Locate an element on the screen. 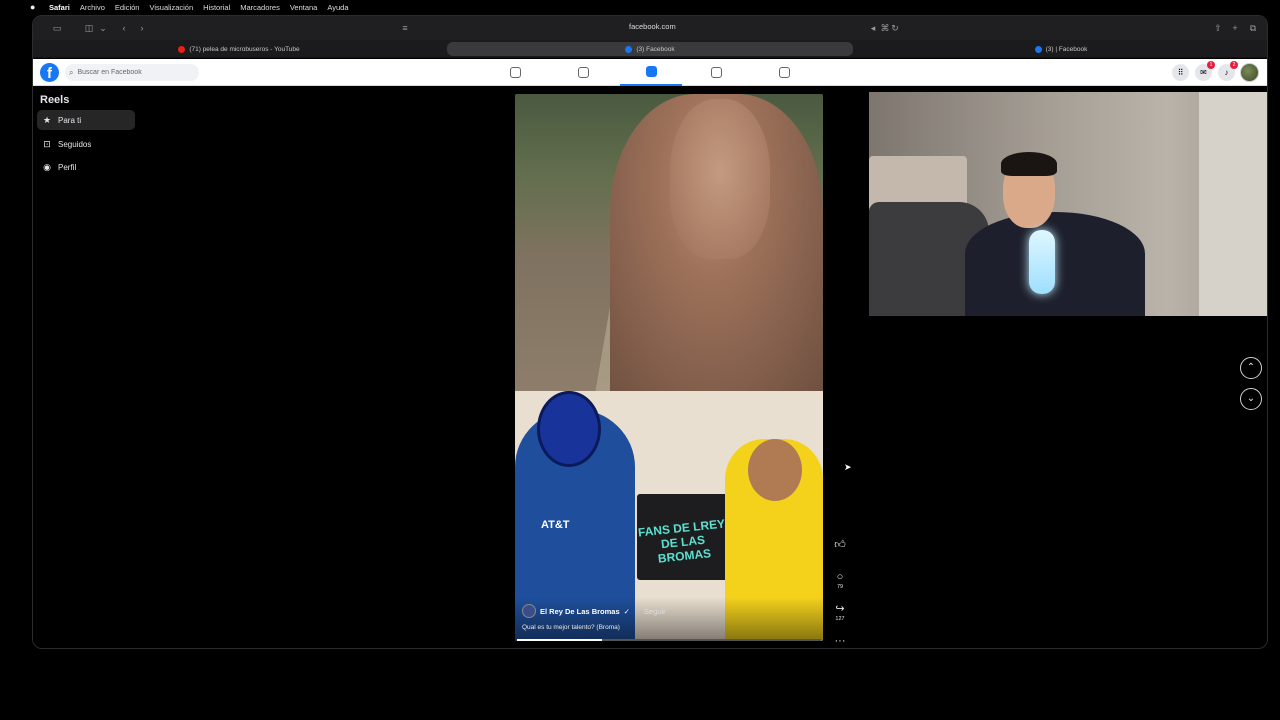 This screenshot has height=720, width=1280. tab-facebook-2: (3) | Facebook is located at coordinates (1061, 49).